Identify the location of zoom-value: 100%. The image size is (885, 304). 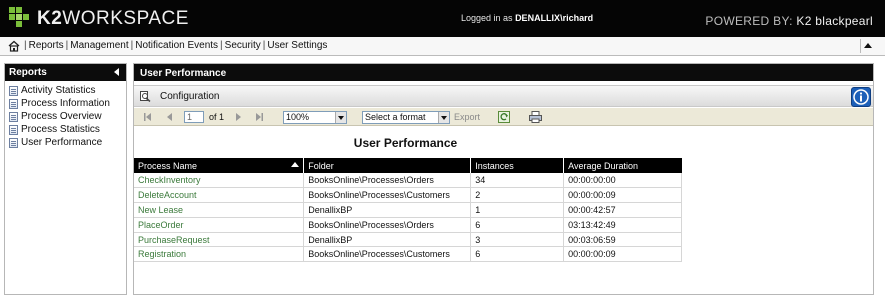
(298, 117).